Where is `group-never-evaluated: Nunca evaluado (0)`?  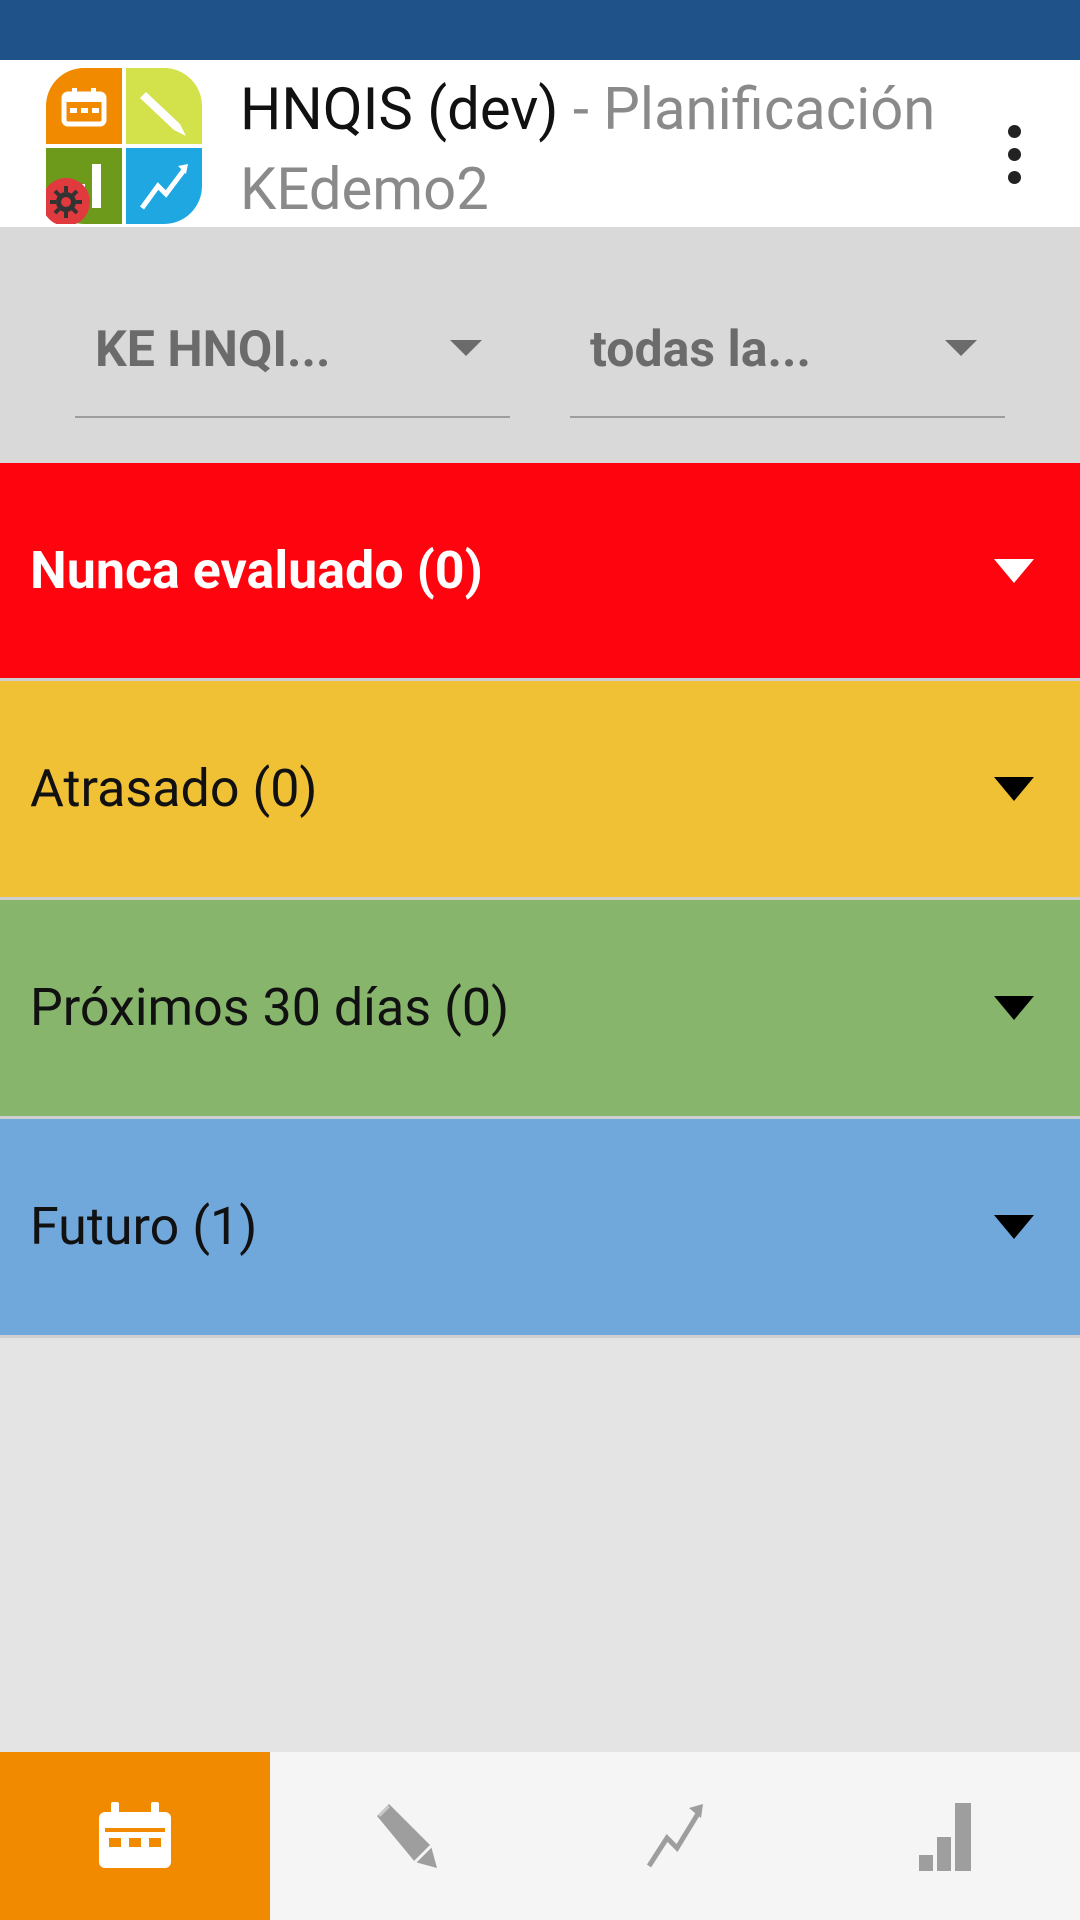
group-never-evaluated: Nunca evaluado (0) is located at coordinates (540, 571).